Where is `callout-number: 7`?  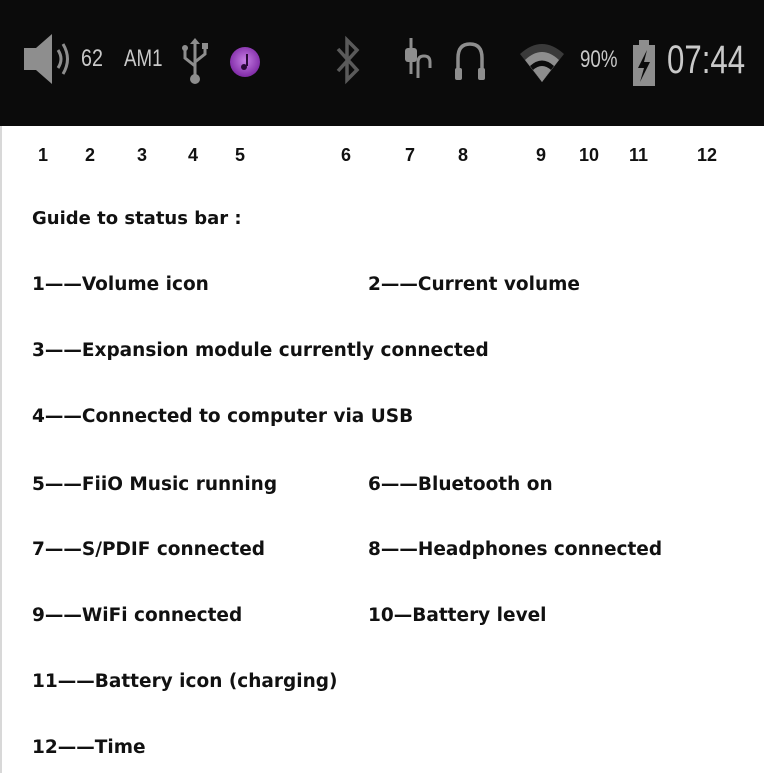
callout-number: 7 is located at coordinates (410, 155).